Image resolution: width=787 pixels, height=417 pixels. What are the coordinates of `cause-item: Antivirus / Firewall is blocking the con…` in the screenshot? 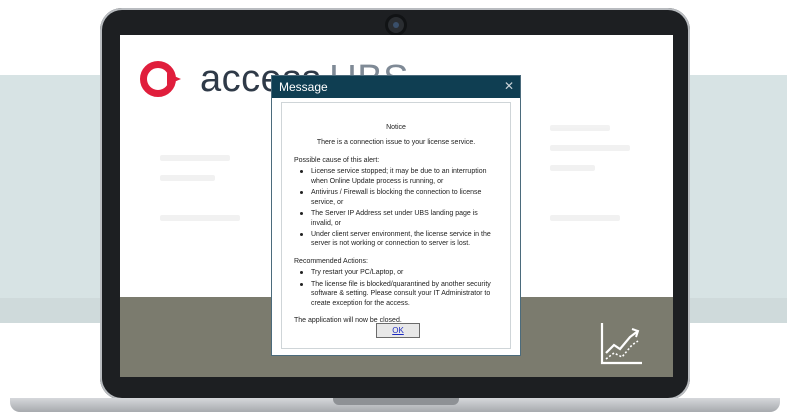 It's located at (397, 197).